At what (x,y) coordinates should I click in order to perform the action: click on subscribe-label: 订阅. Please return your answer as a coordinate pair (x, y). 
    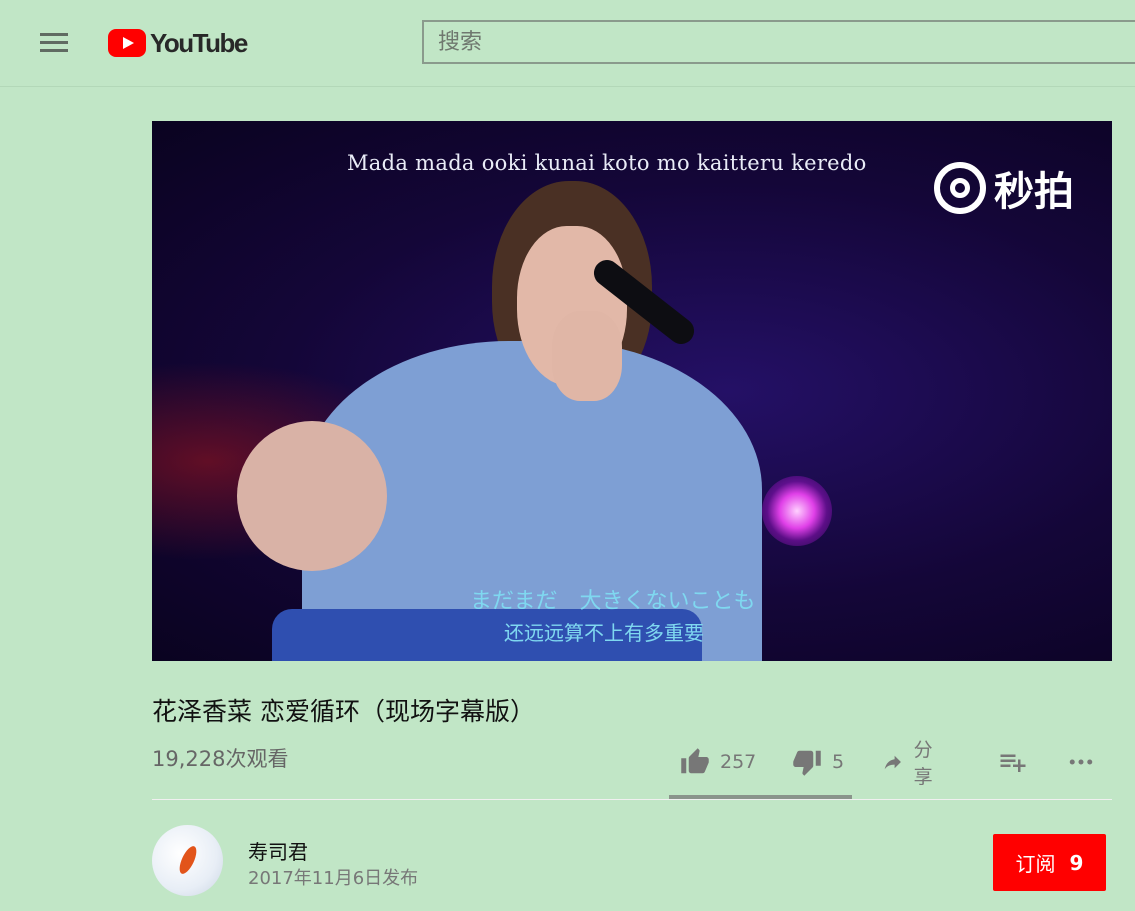
    Looking at the image, I should click on (1035, 864).